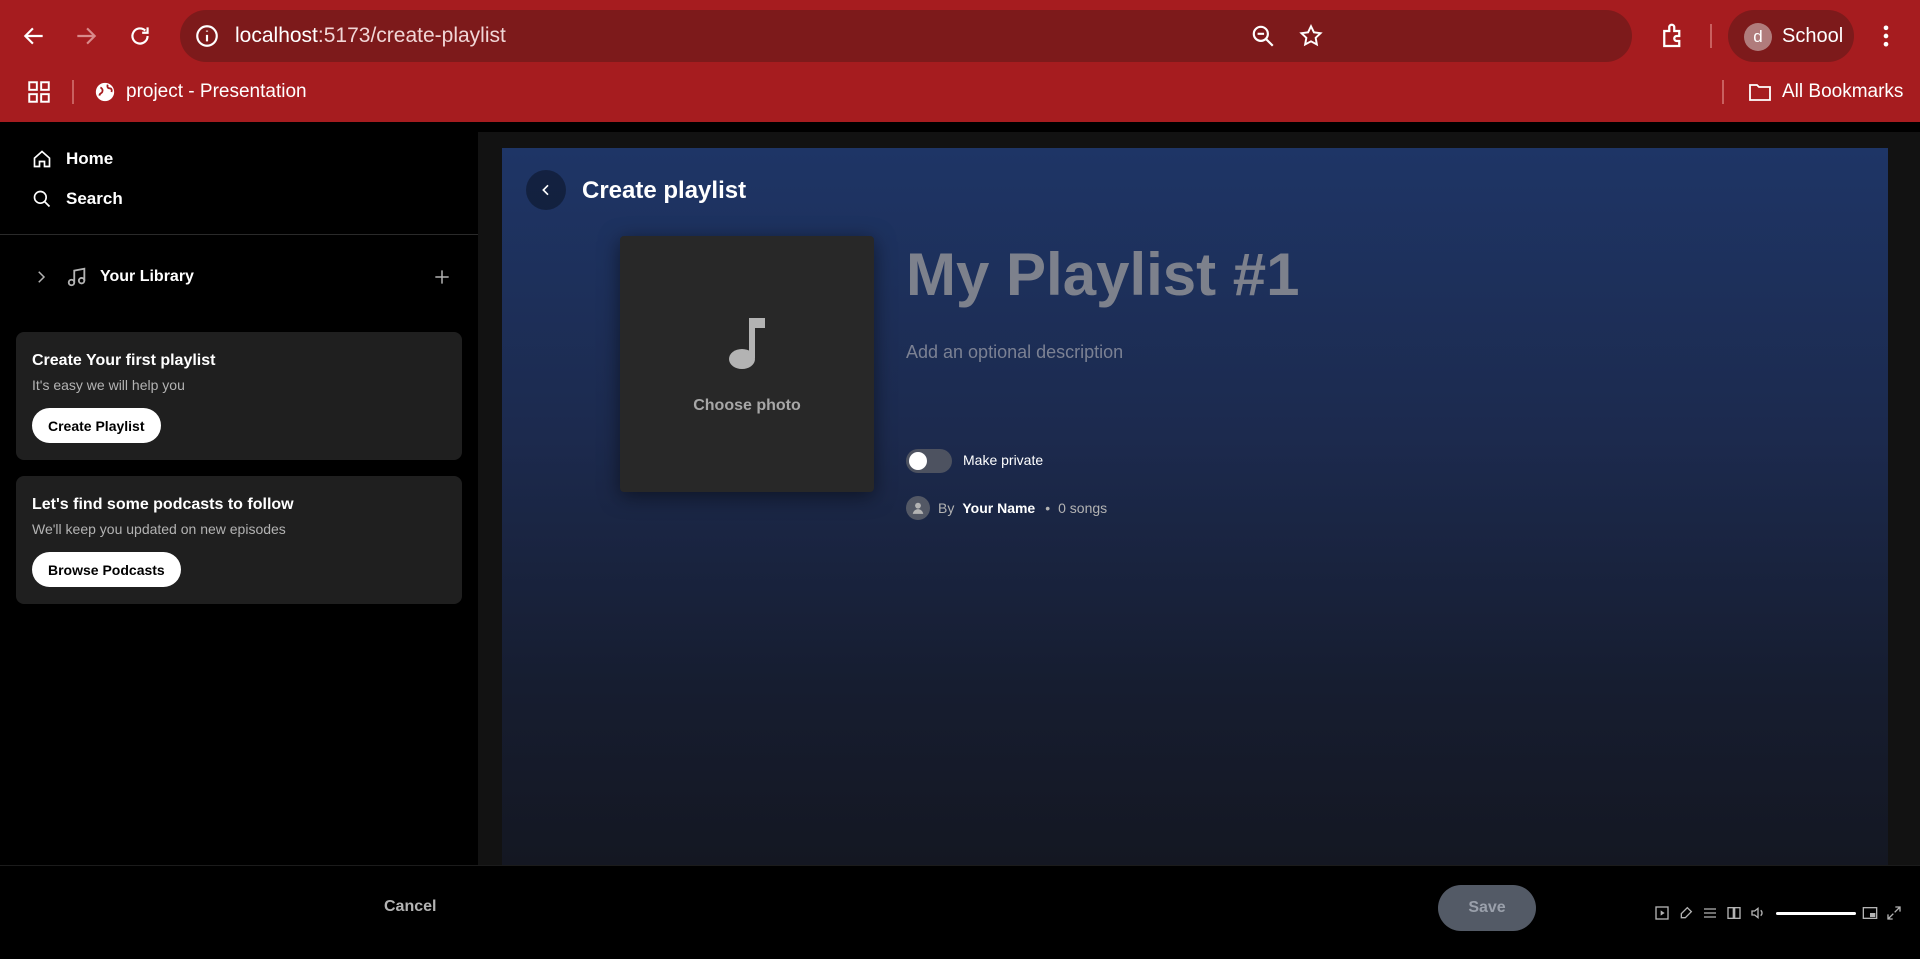  What do you see at coordinates (216, 91) in the screenshot?
I see `bookmark-label: project - Presentation` at bounding box center [216, 91].